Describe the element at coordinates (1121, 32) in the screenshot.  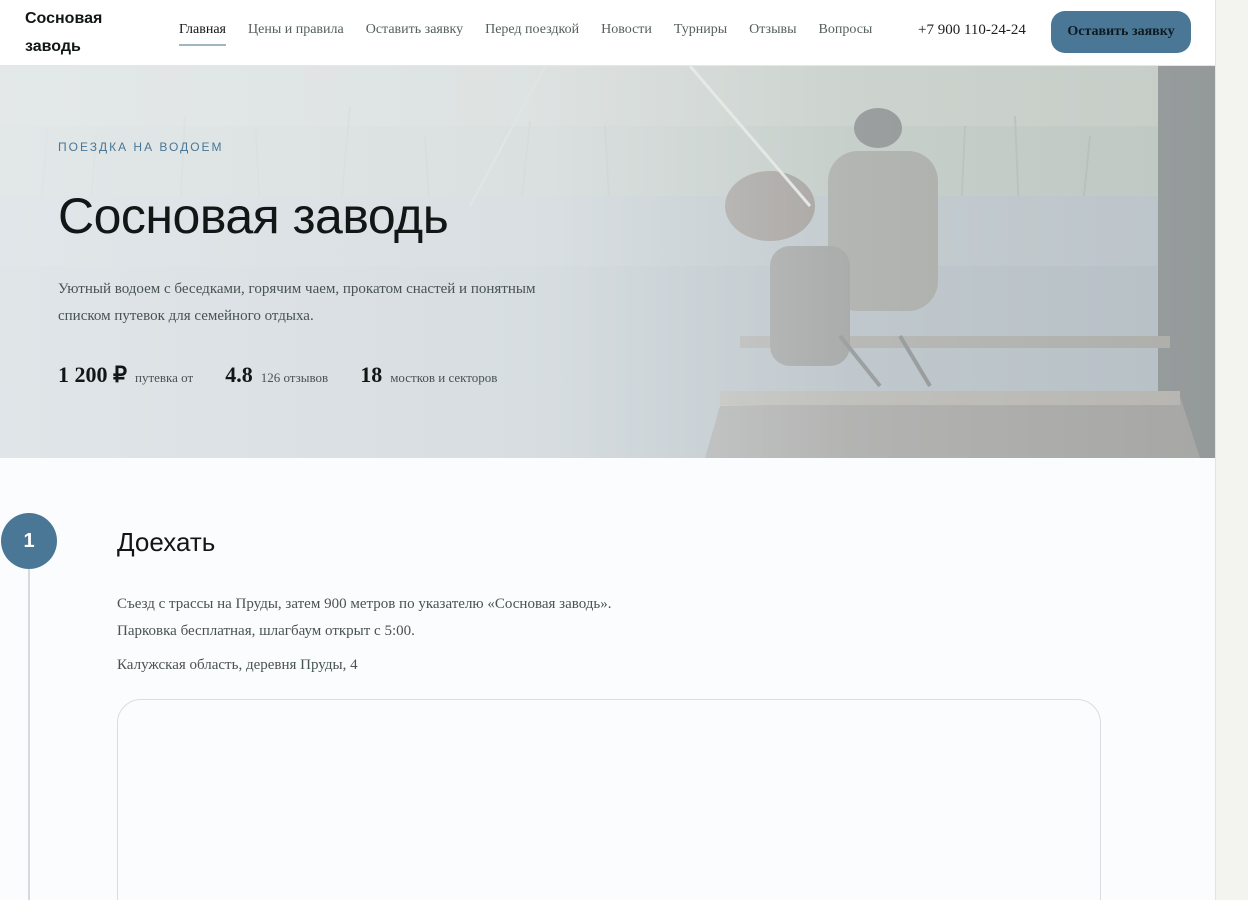
I see `apply-button: Оставить заявку` at that location.